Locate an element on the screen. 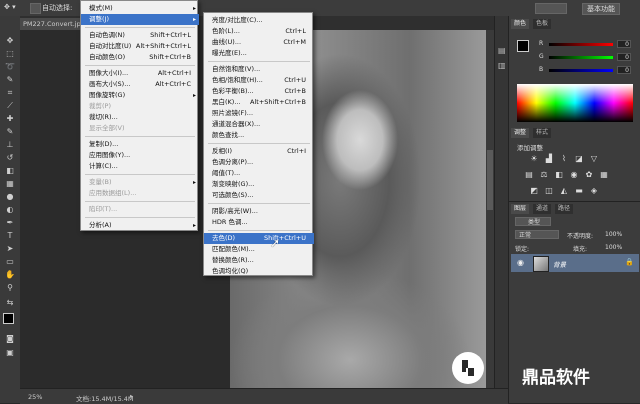 The image size is (640, 404). tab-channels: 通道 is located at coordinates (542, 209).